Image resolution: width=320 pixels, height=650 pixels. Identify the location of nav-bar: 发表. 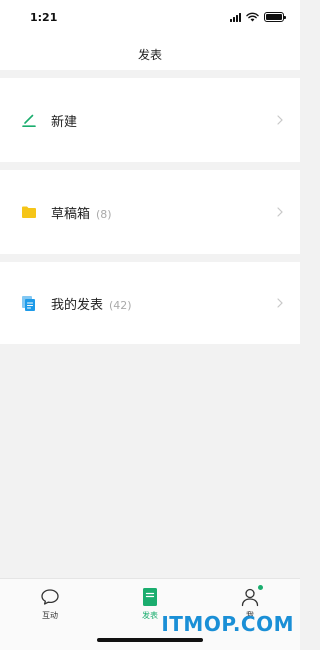
(150, 54).